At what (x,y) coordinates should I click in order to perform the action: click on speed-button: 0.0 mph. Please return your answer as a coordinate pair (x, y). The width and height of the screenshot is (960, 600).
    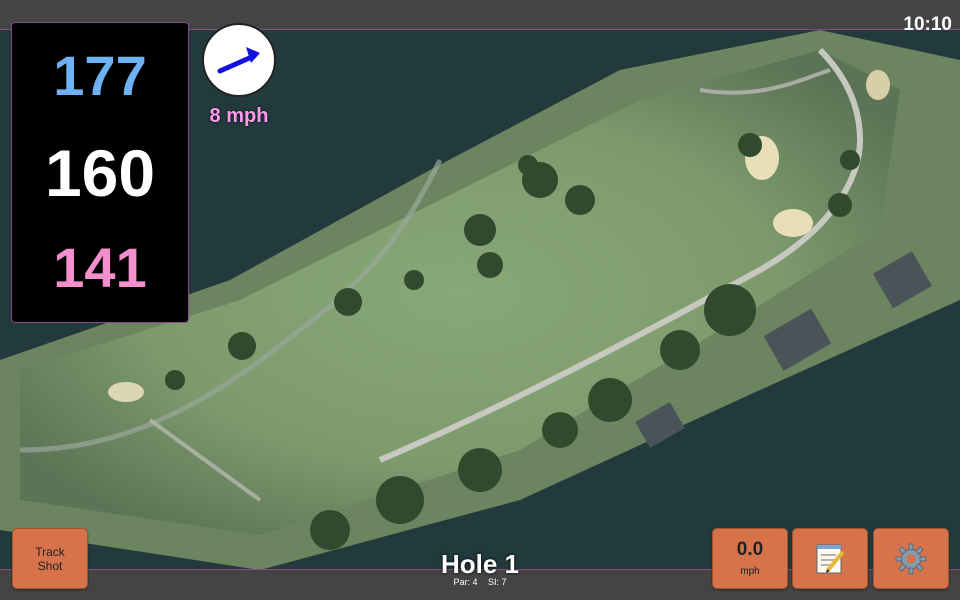
    Looking at the image, I should click on (750, 558).